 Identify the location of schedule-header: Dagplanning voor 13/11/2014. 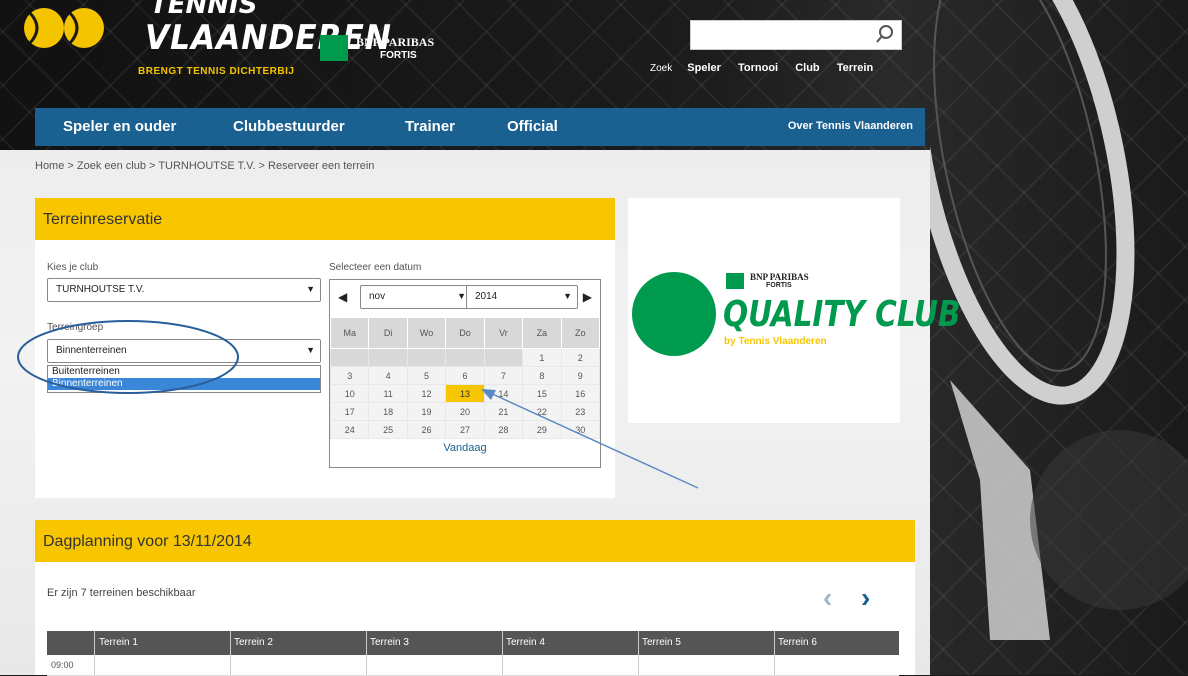
(475, 541).